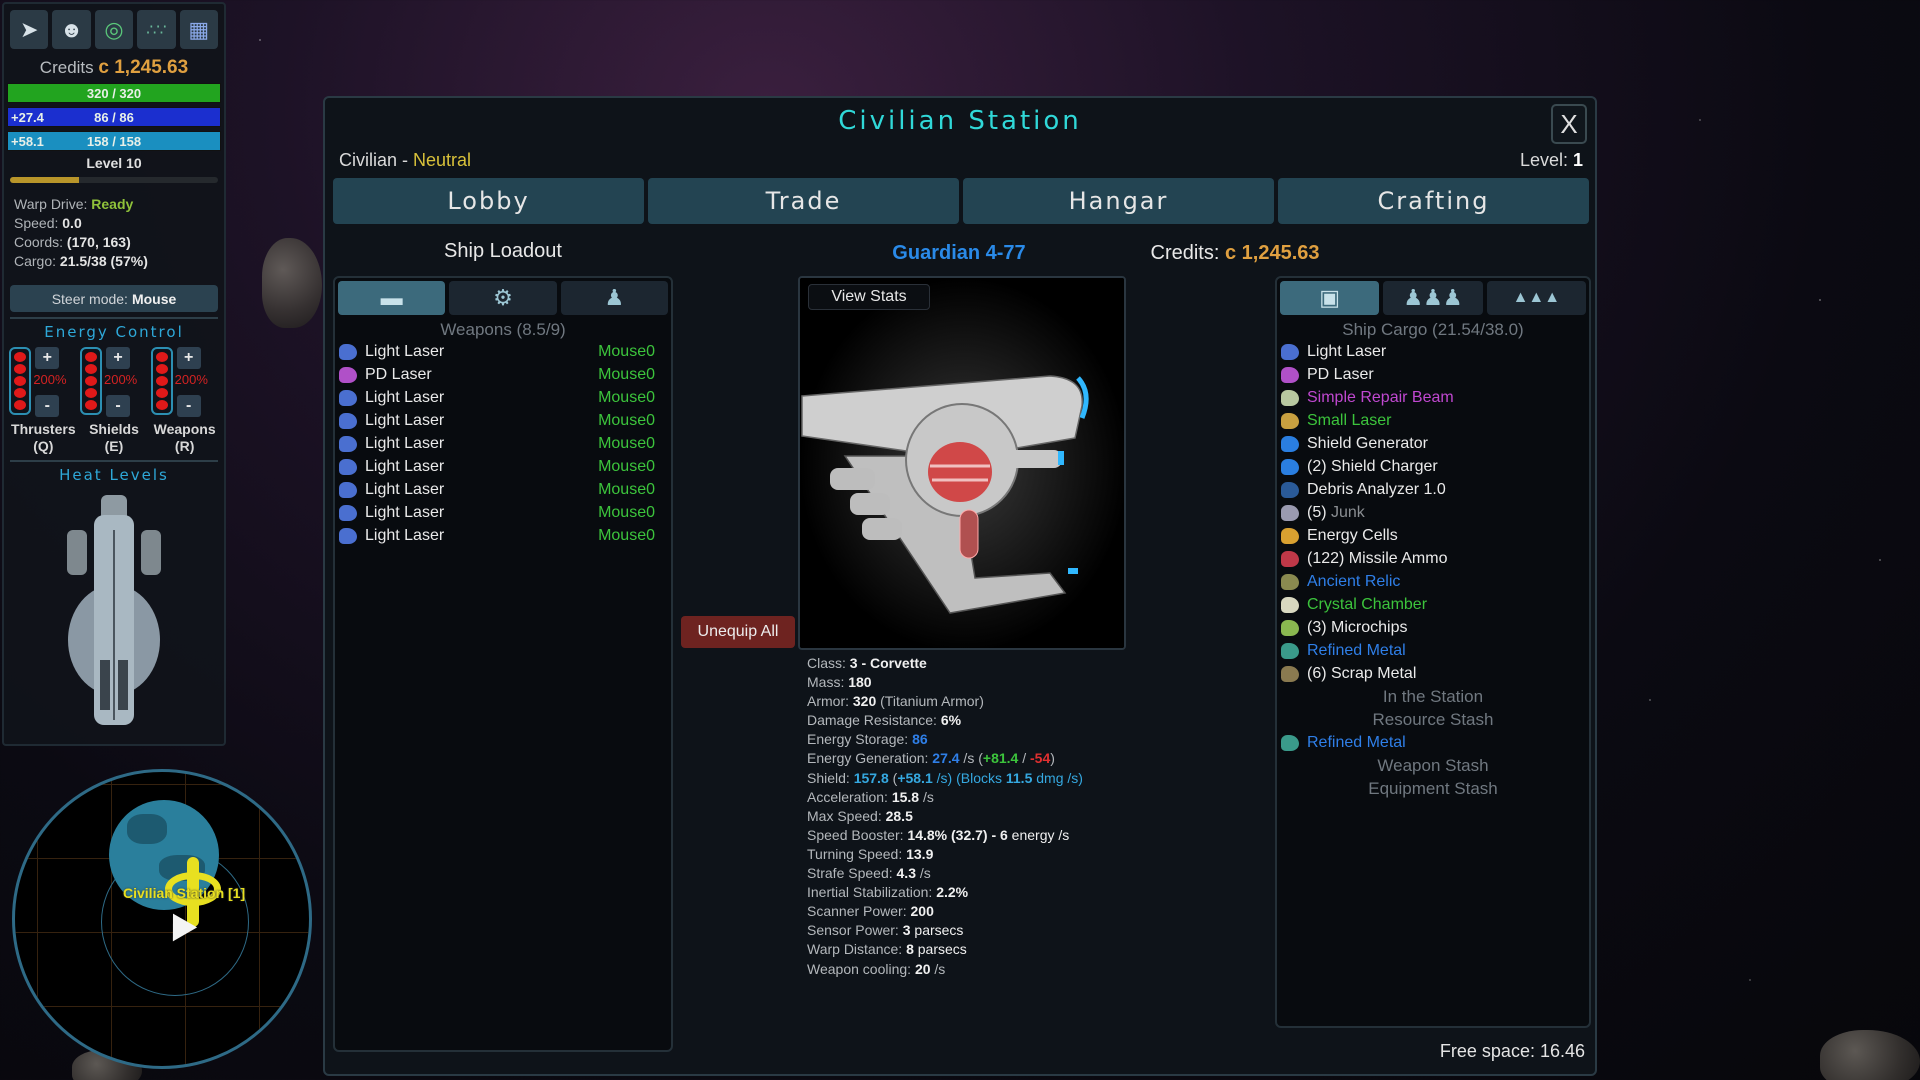 The height and width of the screenshot is (1080, 1920). I want to click on unequip-all-button: Unequip All, so click(738, 632).